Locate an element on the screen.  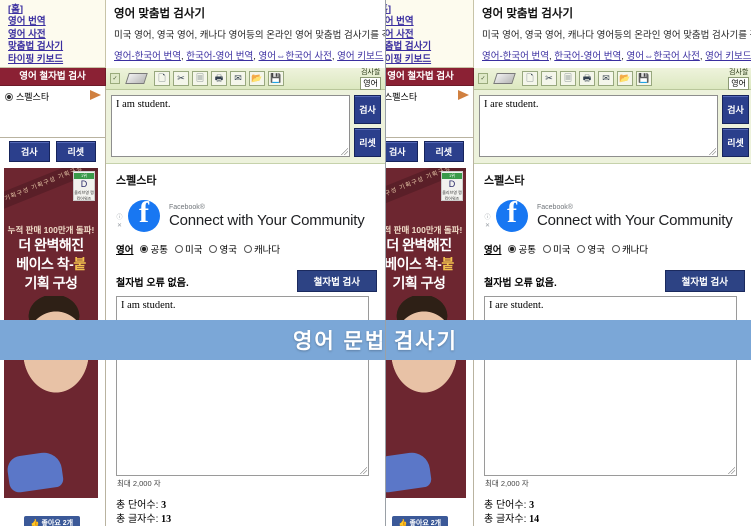
facebook-logo-icon is located at coordinates (512, 214).